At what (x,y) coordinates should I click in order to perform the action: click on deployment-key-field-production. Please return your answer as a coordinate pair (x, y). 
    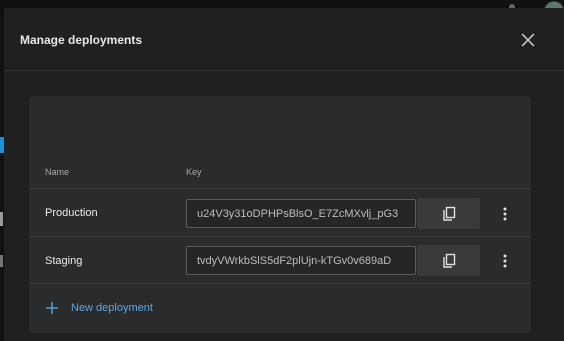
    Looking at the image, I should click on (301, 213).